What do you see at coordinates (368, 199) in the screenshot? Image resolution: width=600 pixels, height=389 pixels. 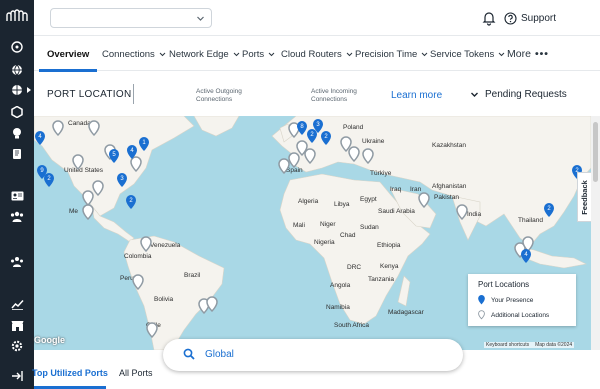 I see `map-label-egypt: Egypt` at bounding box center [368, 199].